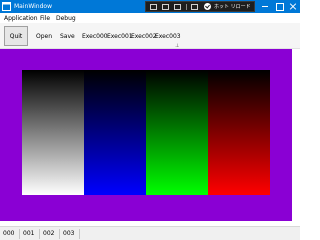  Describe the element at coordinates (150, 18) in the screenshot. I see `menu-bar: Application File Debug` at that location.